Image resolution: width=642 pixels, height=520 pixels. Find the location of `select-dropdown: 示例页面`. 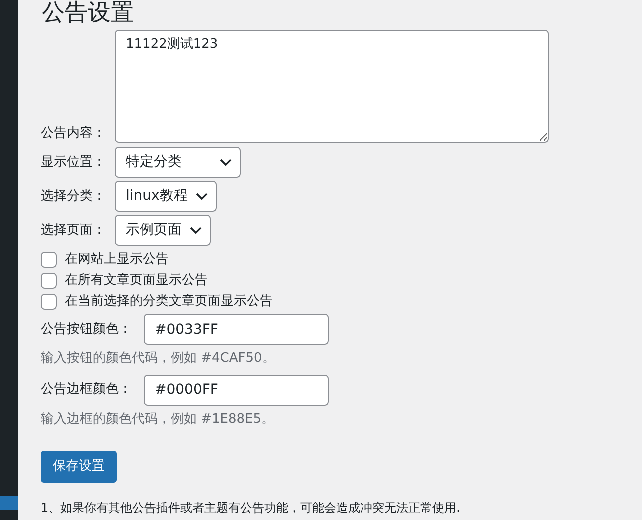

select-dropdown: 示例页面 is located at coordinates (163, 230).